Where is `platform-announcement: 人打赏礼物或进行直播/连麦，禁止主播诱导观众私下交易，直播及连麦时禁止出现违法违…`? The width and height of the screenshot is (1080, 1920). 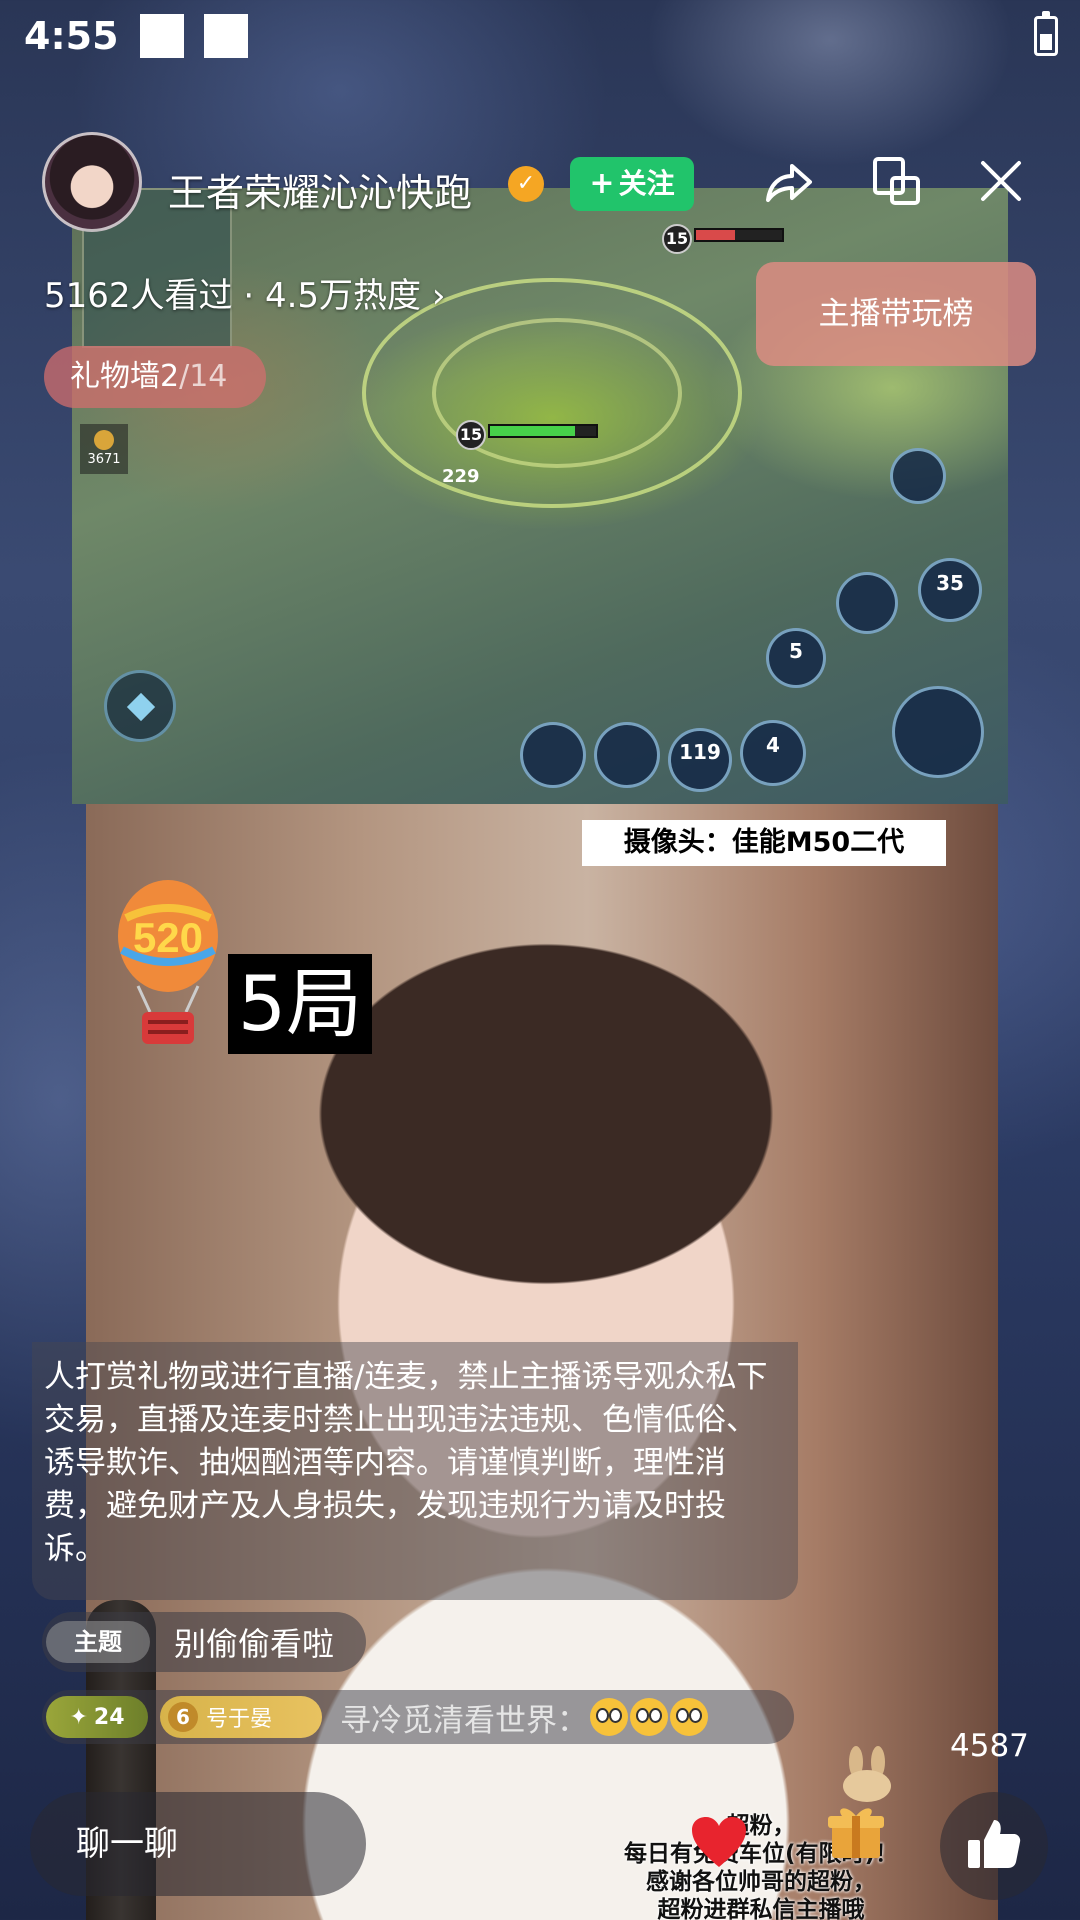 platform-announcement: 人打赏礼物或进行直播/连麦，禁止主播诱导观众私下交易，直播及连麦时禁止出现违法违… is located at coordinates (415, 1471).